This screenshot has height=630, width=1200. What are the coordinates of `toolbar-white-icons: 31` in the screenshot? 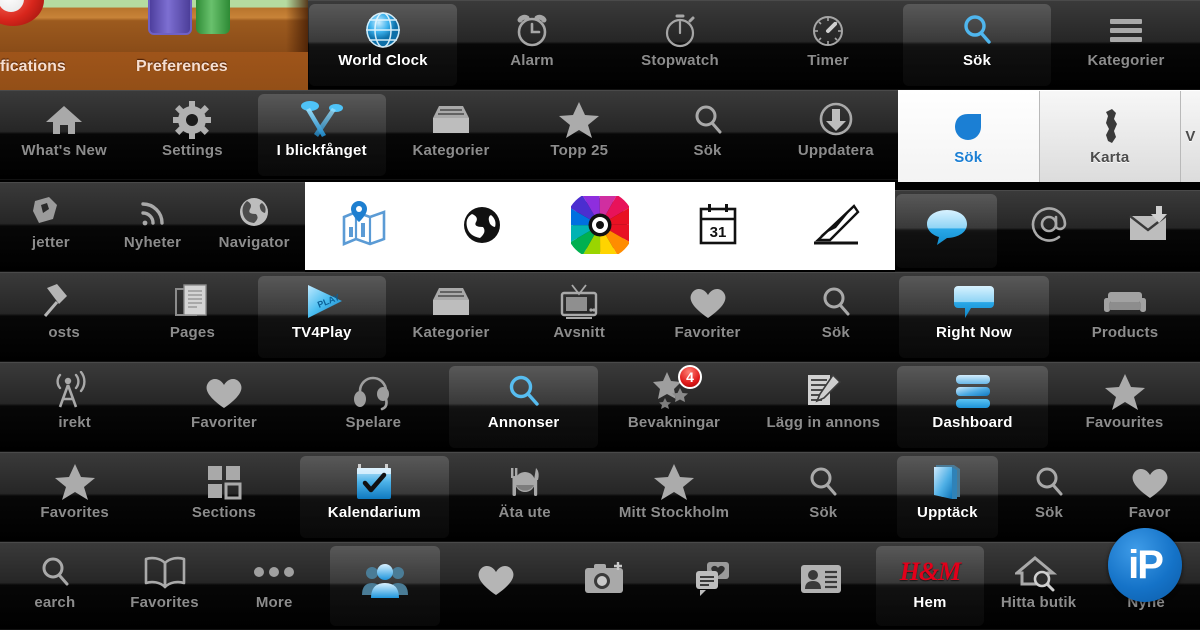 It's located at (600, 226).